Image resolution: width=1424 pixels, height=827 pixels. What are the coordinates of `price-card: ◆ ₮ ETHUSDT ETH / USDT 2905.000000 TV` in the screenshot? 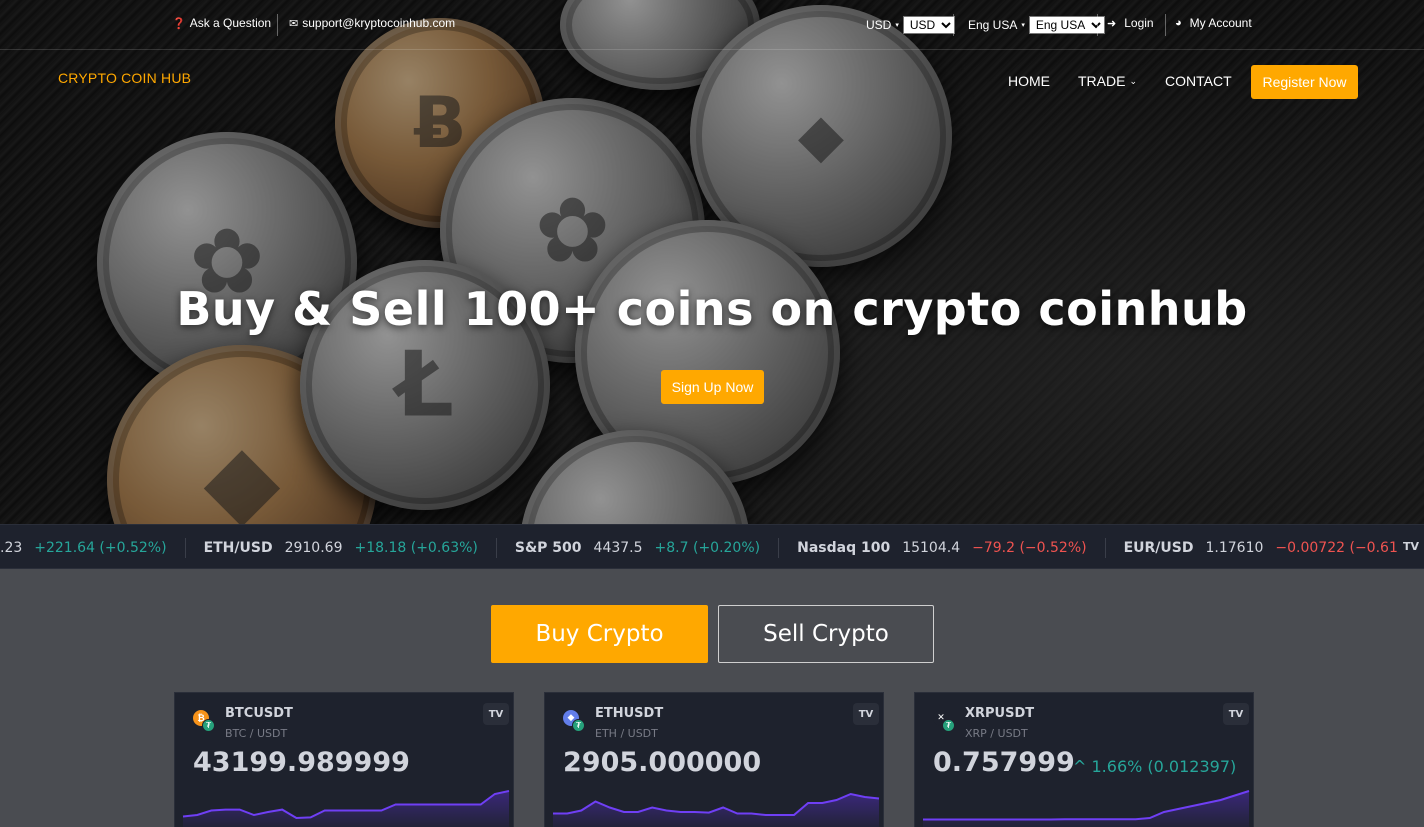 It's located at (714, 759).